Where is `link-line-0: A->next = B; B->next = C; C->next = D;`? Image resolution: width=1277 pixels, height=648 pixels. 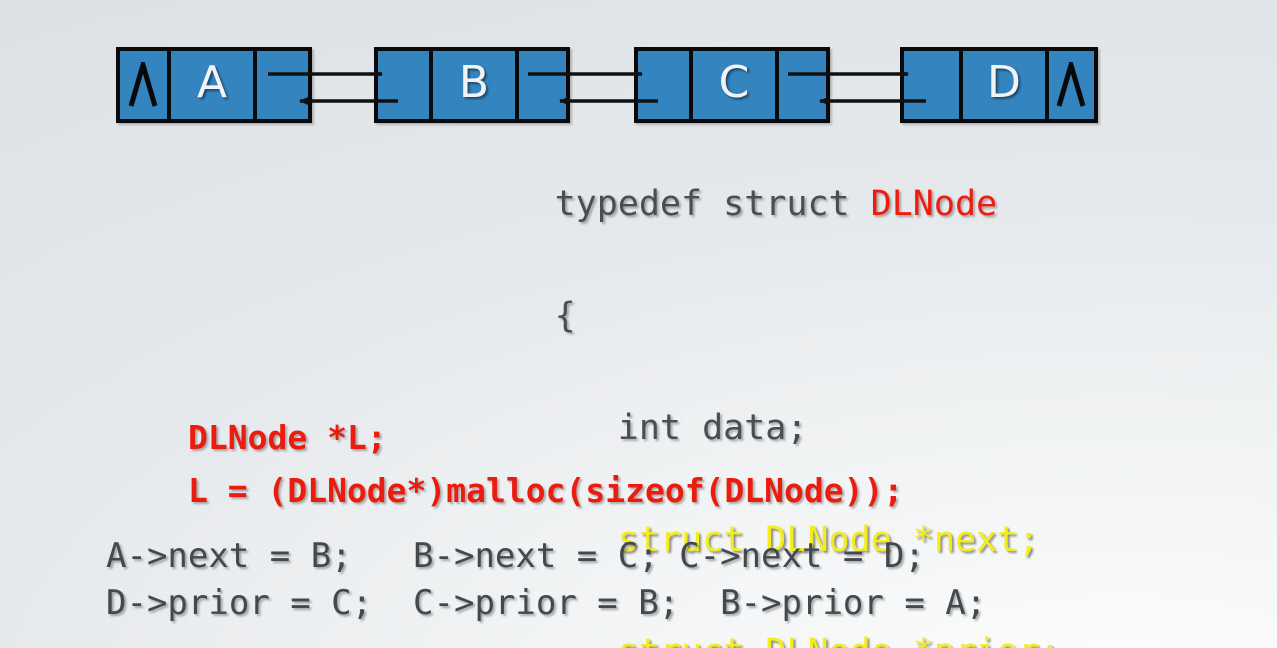 link-line-0: A->next = B; B->next = C; C->next = D; is located at coordinates (515, 556).